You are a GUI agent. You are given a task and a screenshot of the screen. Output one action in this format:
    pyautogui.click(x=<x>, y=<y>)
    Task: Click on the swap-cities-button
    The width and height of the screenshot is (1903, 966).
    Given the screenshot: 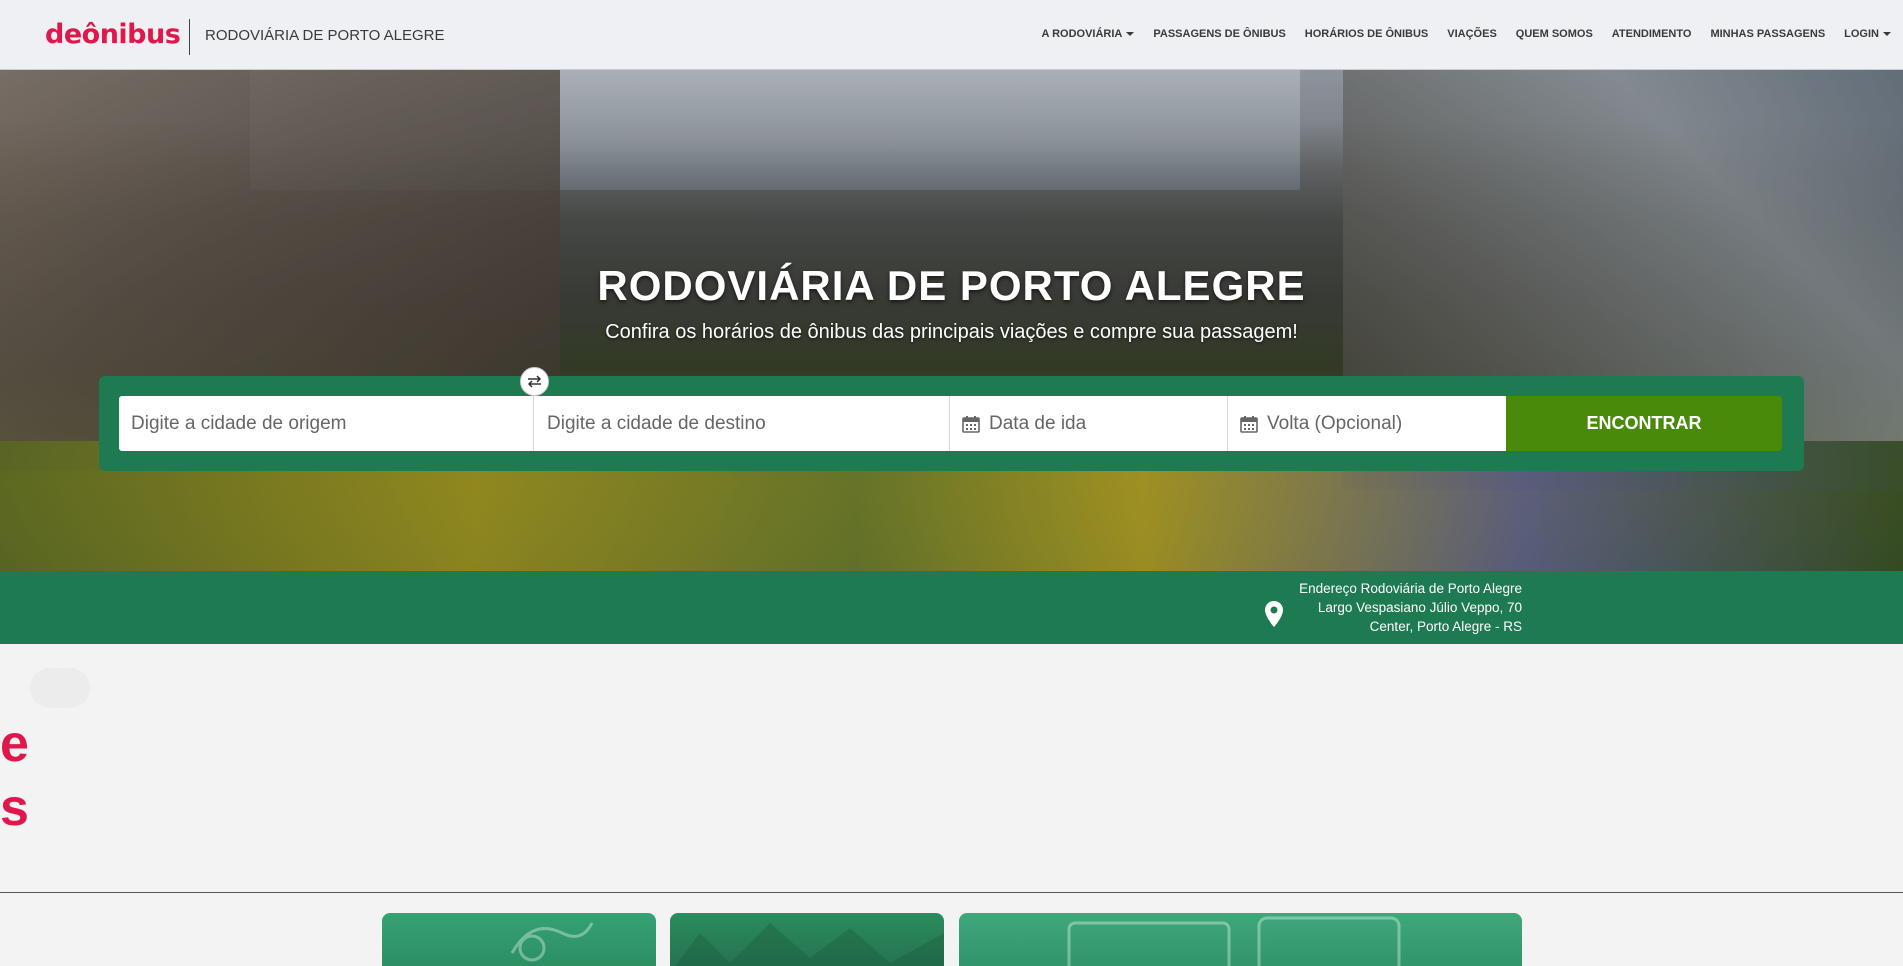 What is the action you would take?
    pyautogui.click(x=534, y=381)
    